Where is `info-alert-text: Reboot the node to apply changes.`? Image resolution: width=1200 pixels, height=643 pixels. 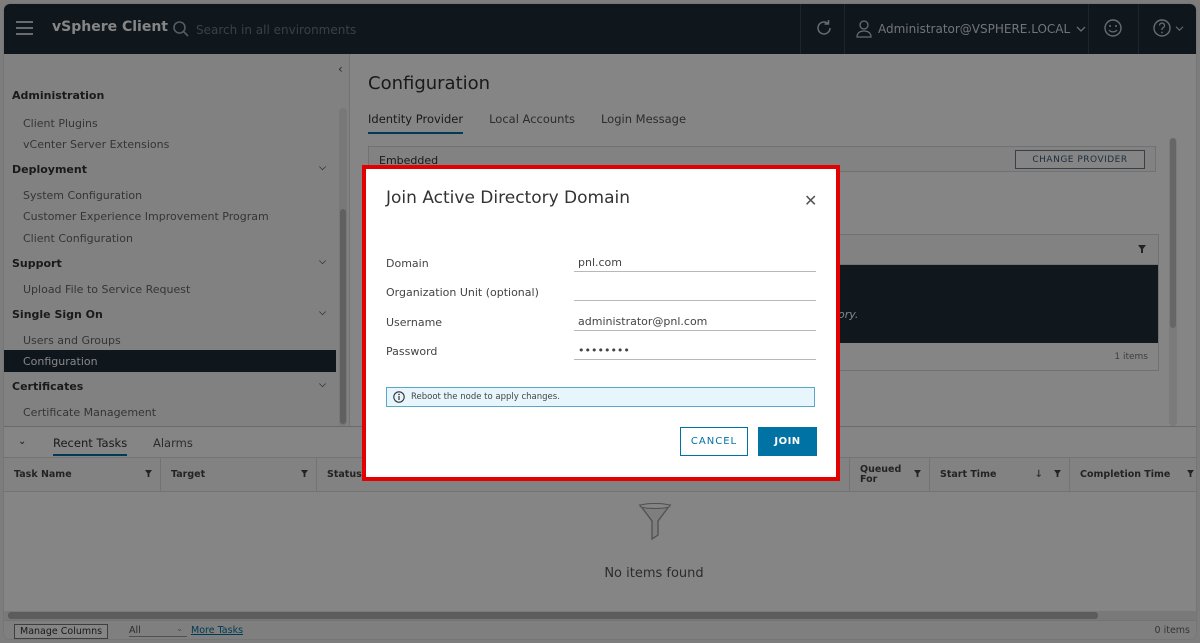 info-alert-text: Reboot the node to apply changes. is located at coordinates (485, 397).